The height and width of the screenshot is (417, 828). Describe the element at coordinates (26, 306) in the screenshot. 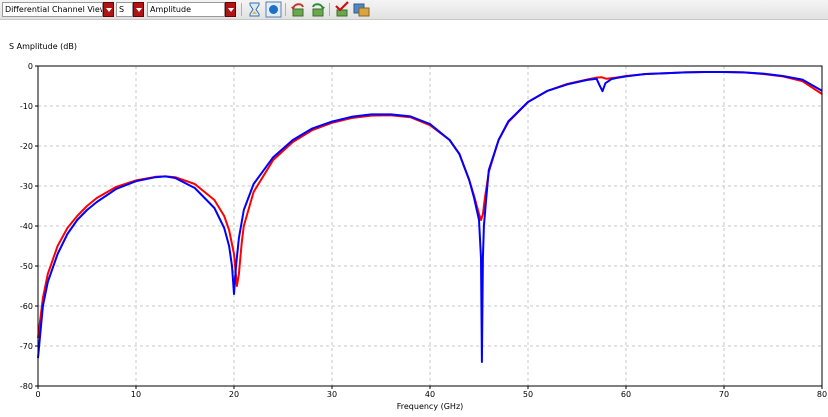

I see `y-tick-label: -60` at that location.